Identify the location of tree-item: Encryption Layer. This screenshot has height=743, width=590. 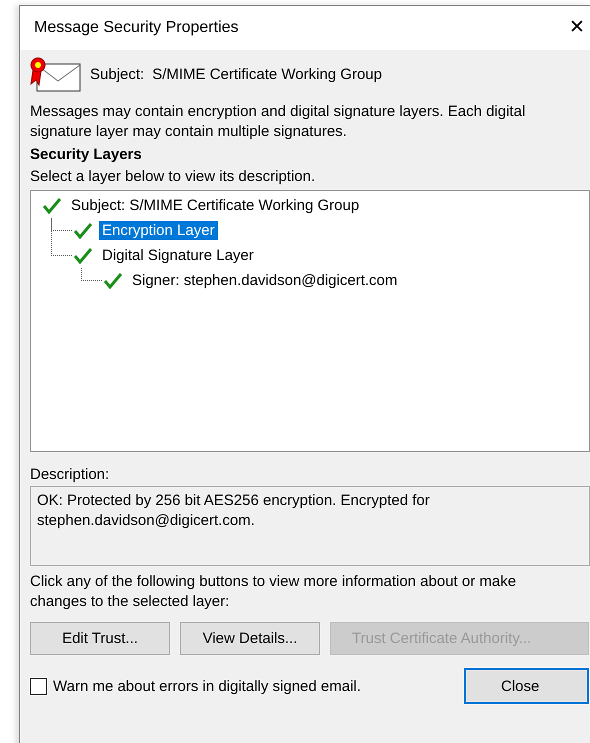
(158, 230).